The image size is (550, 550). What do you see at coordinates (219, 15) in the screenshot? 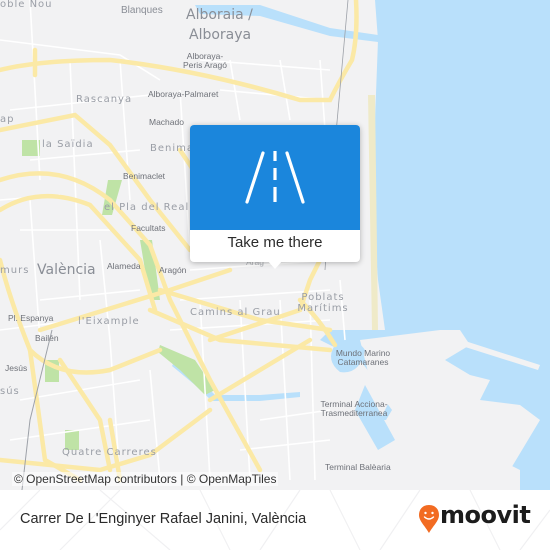
I see `map-label-alboraia: Alboraia /` at bounding box center [219, 15].